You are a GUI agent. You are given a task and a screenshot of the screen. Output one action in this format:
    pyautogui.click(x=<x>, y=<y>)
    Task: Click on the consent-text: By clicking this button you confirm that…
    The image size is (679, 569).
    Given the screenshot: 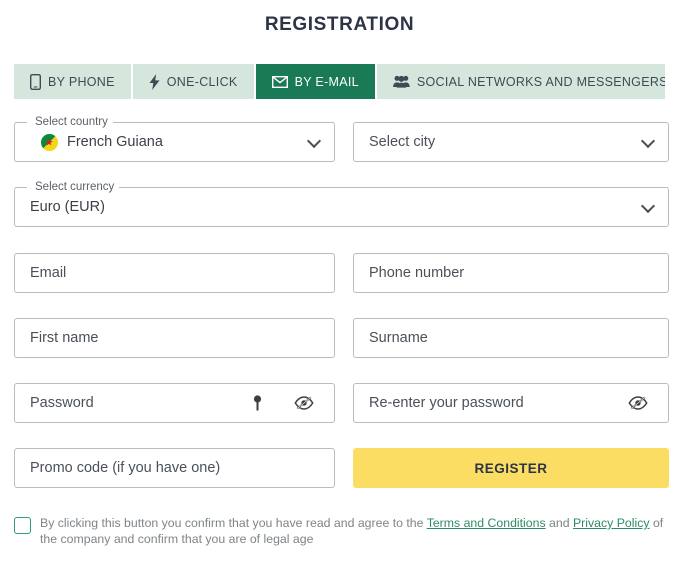 What is the action you would take?
    pyautogui.click(x=354, y=531)
    